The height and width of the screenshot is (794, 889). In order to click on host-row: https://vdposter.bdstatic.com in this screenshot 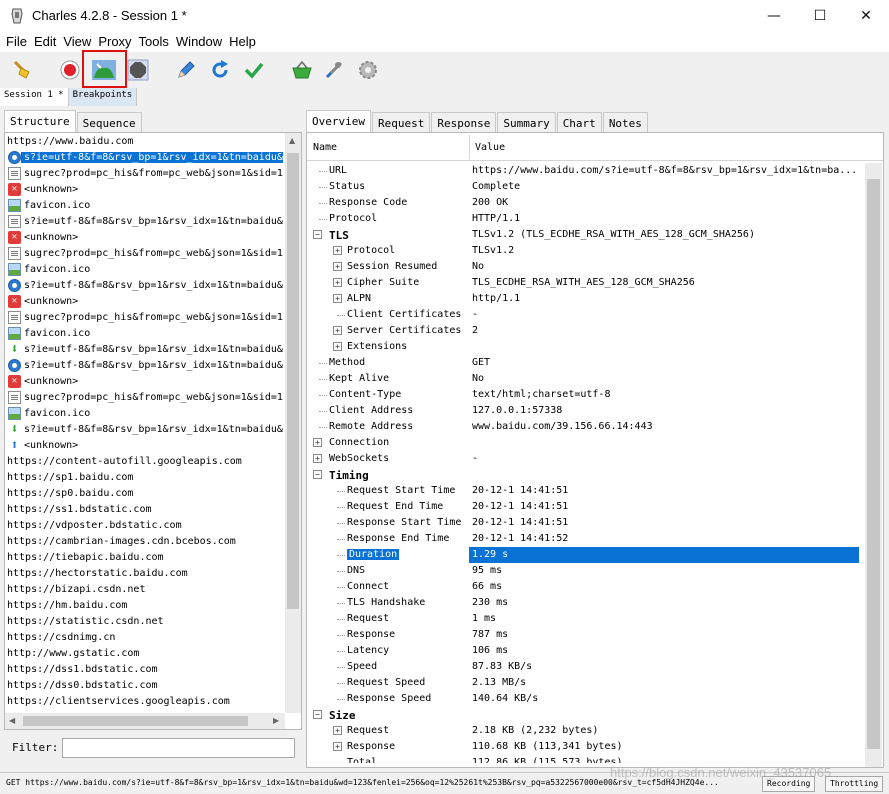, I will do `click(145, 525)`.